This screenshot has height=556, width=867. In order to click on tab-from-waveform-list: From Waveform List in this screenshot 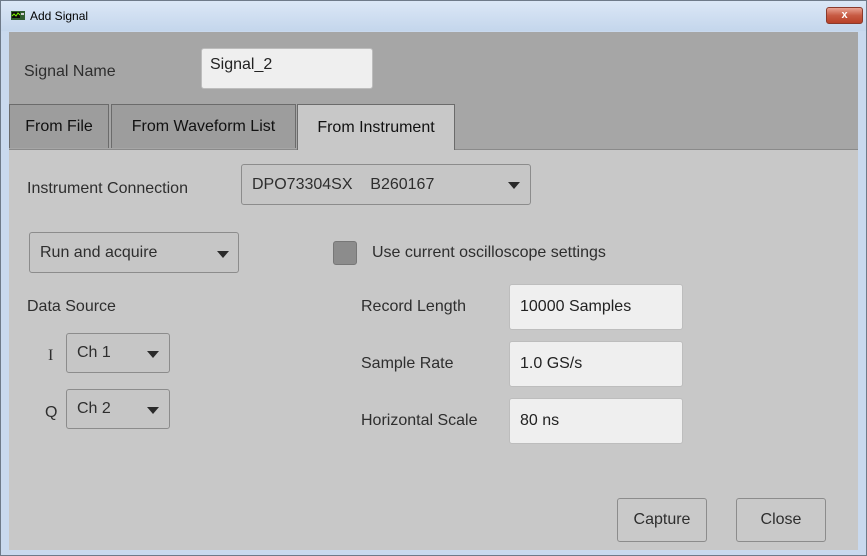, I will do `click(203, 126)`.